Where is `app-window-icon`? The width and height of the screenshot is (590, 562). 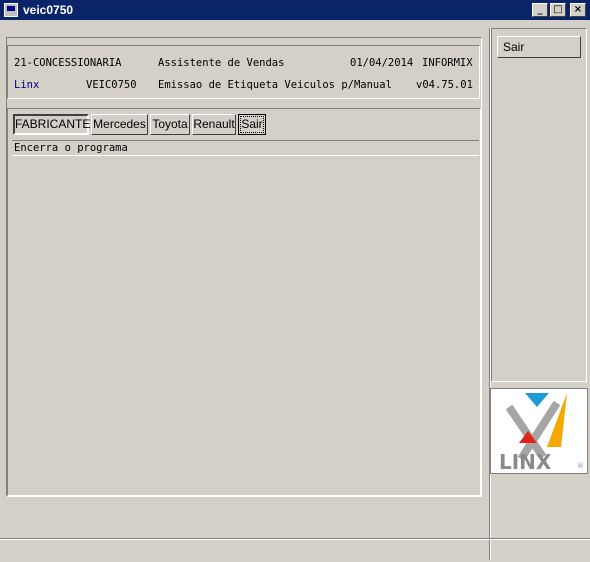
app-window-icon is located at coordinates (11, 10).